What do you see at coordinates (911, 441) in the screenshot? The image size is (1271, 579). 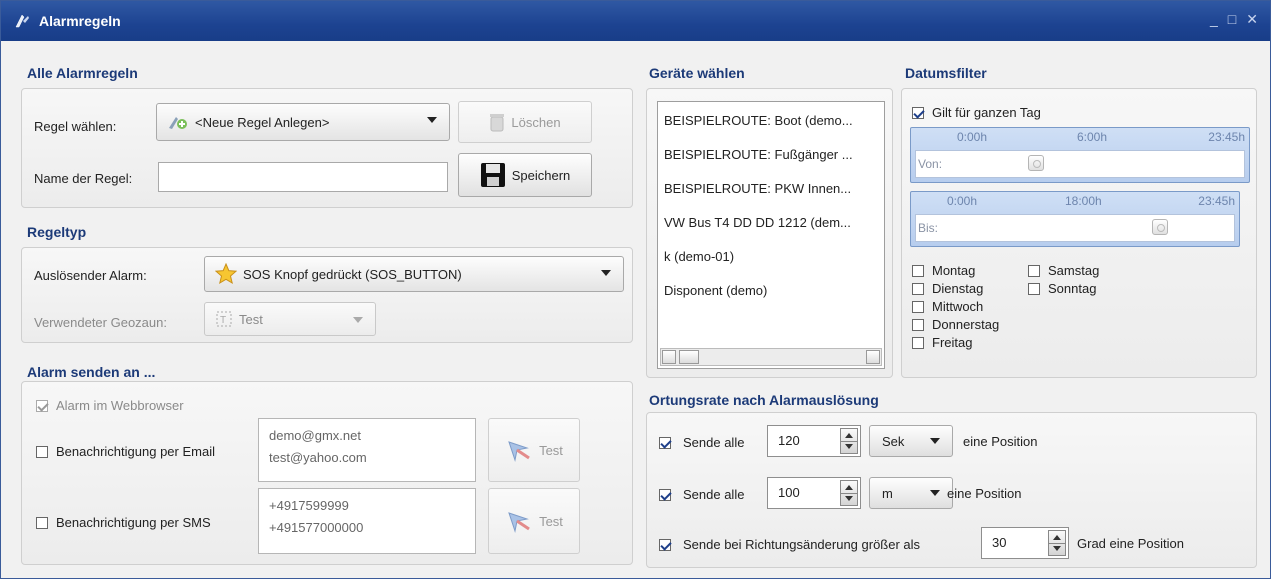 I see `unit-sek-select: Sek` at bounding box center [911, 441].